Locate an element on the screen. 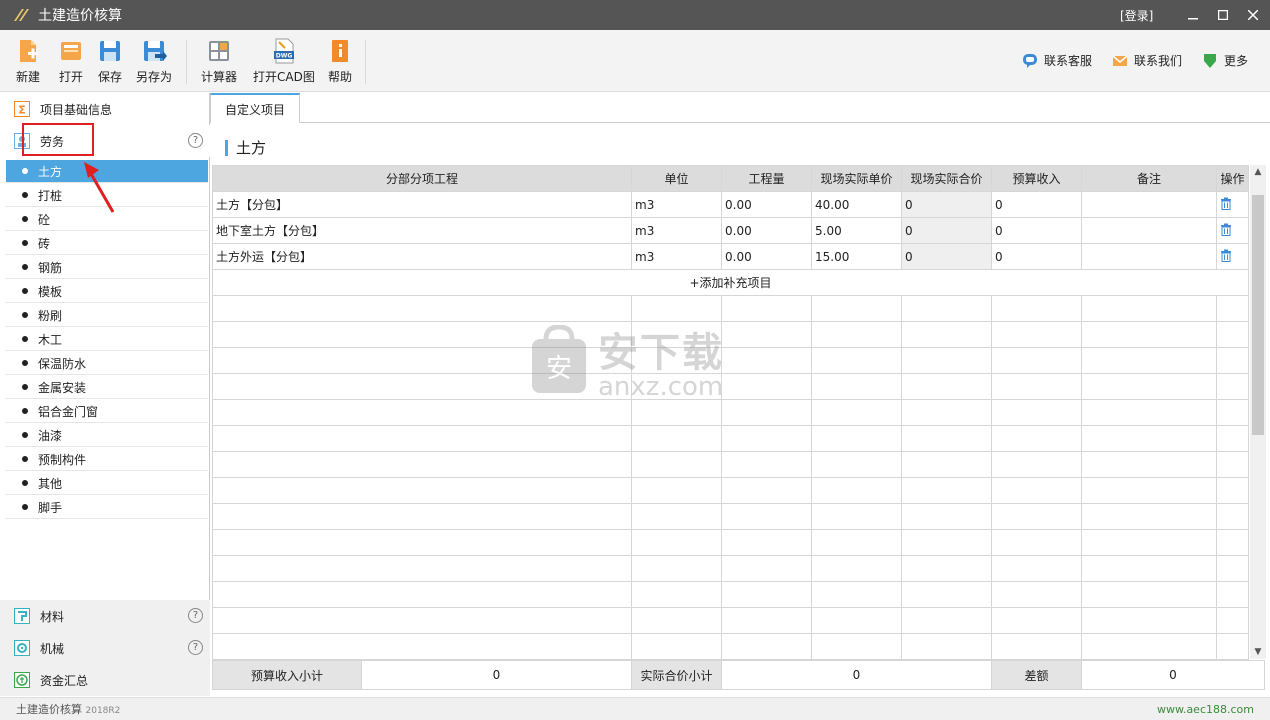 The image size is (1270, 720). sidebar-item-machinery: 机械 ? is located at coordinates (105, 648).